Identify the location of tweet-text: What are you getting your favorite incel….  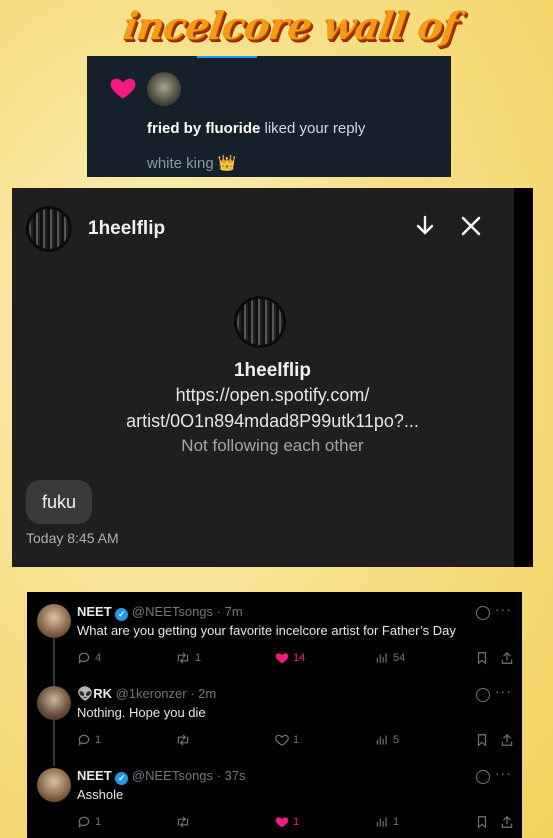
(266, 630).